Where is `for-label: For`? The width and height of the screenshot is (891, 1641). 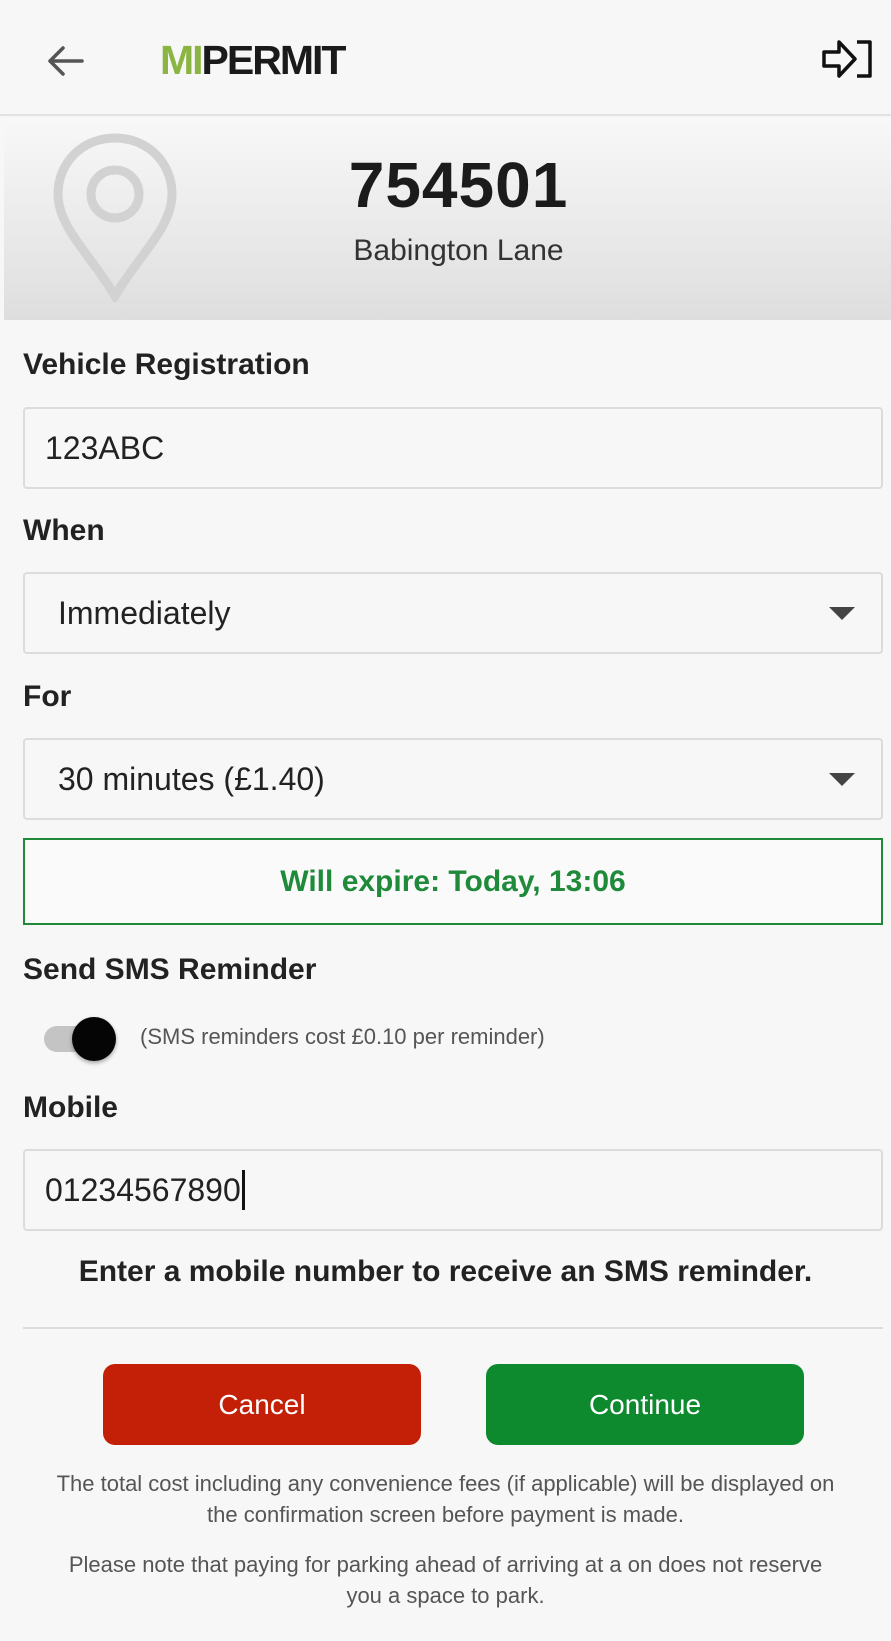
for-label: For is located at coordinates (47, 696).